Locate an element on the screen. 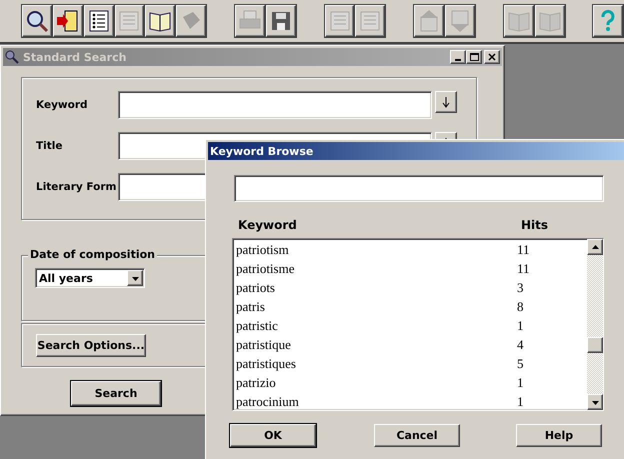 The width and height of the screenshot is (624, 459). group-label: Date of composition is located at coordinates (92, 254).